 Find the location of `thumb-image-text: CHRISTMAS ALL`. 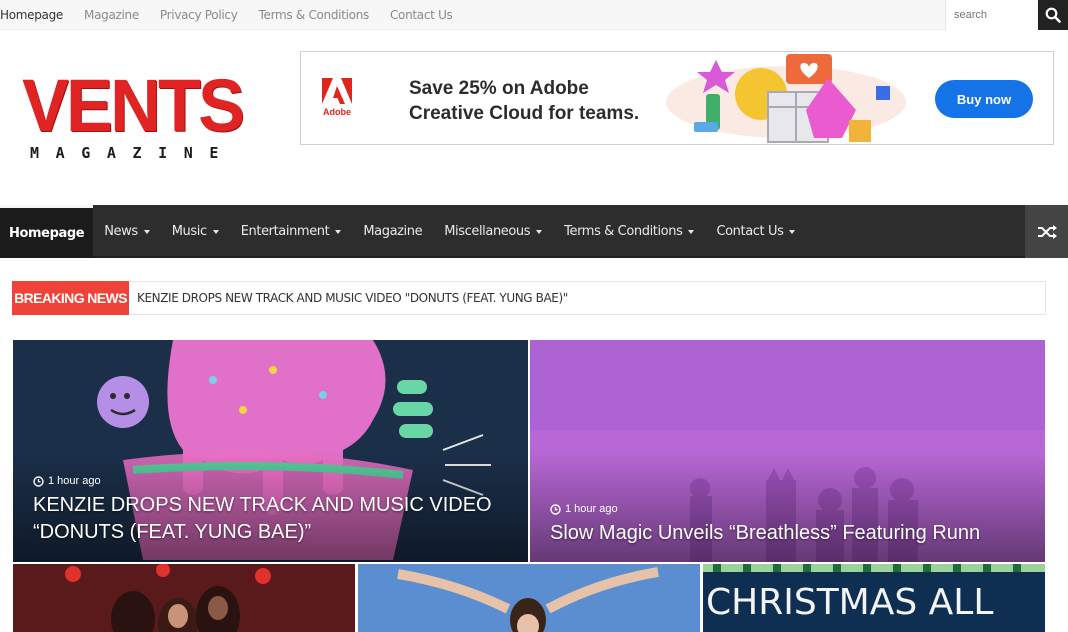

thumb-image-text: CHRISTMAS ALL is located at coordinates (850, 602).